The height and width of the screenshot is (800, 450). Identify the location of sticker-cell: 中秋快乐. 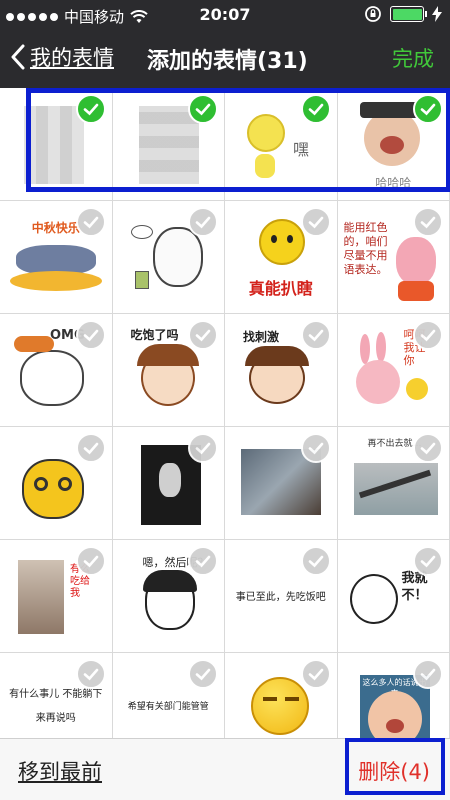
(56, 257).